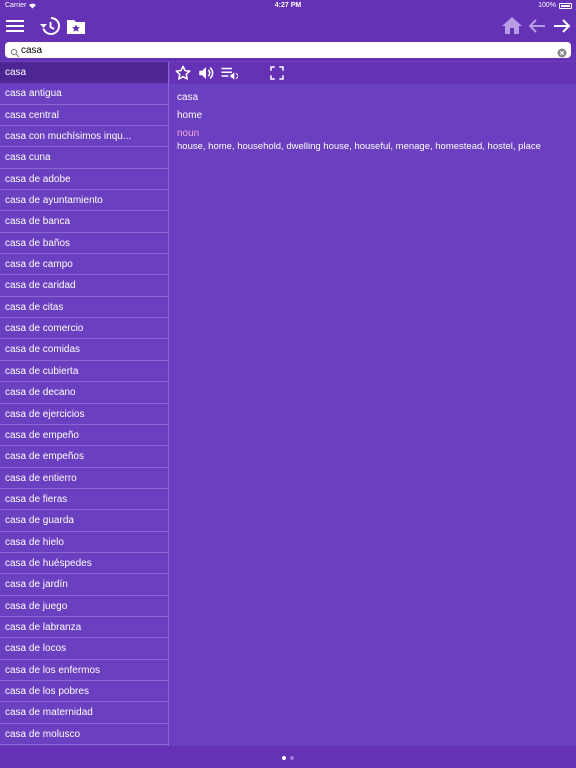  Describe the element at coordinates (84, 201) in the screenshot. I see `list-item: casa de ayuntamiento` at that location.